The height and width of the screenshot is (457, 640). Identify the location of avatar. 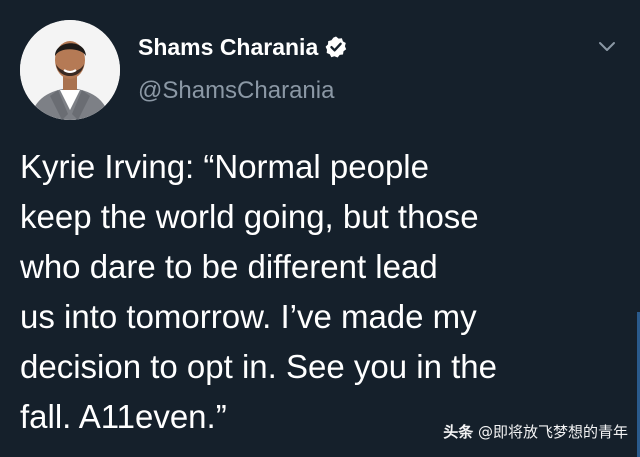
(70, 70).